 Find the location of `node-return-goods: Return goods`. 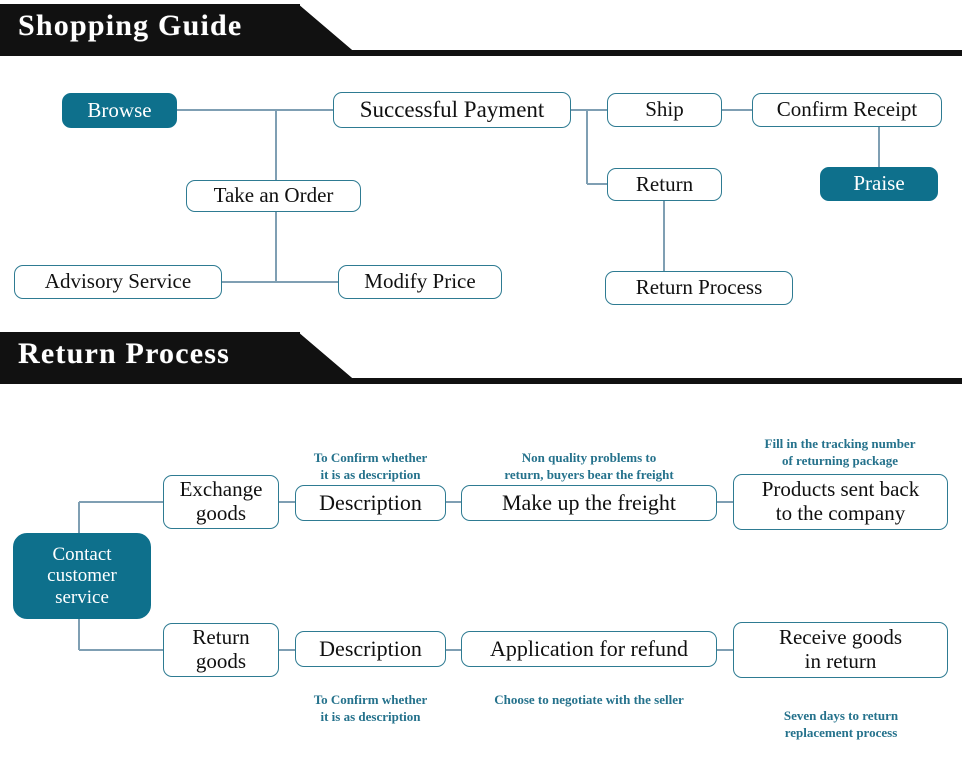

node-return-goods: Return goods is located at coordinates (221, 650).